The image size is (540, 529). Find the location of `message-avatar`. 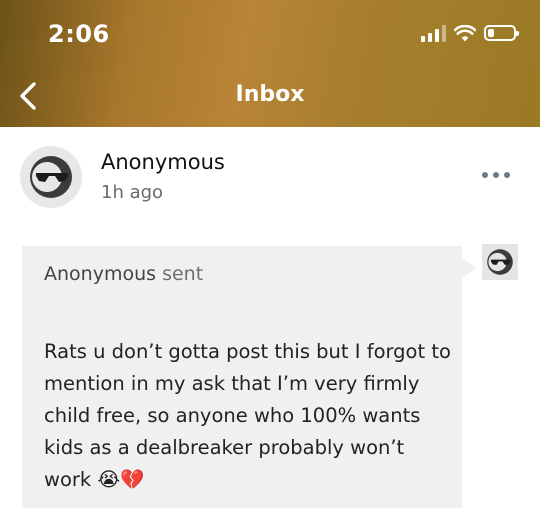

message-avatar is located at coordinates (500, 262).